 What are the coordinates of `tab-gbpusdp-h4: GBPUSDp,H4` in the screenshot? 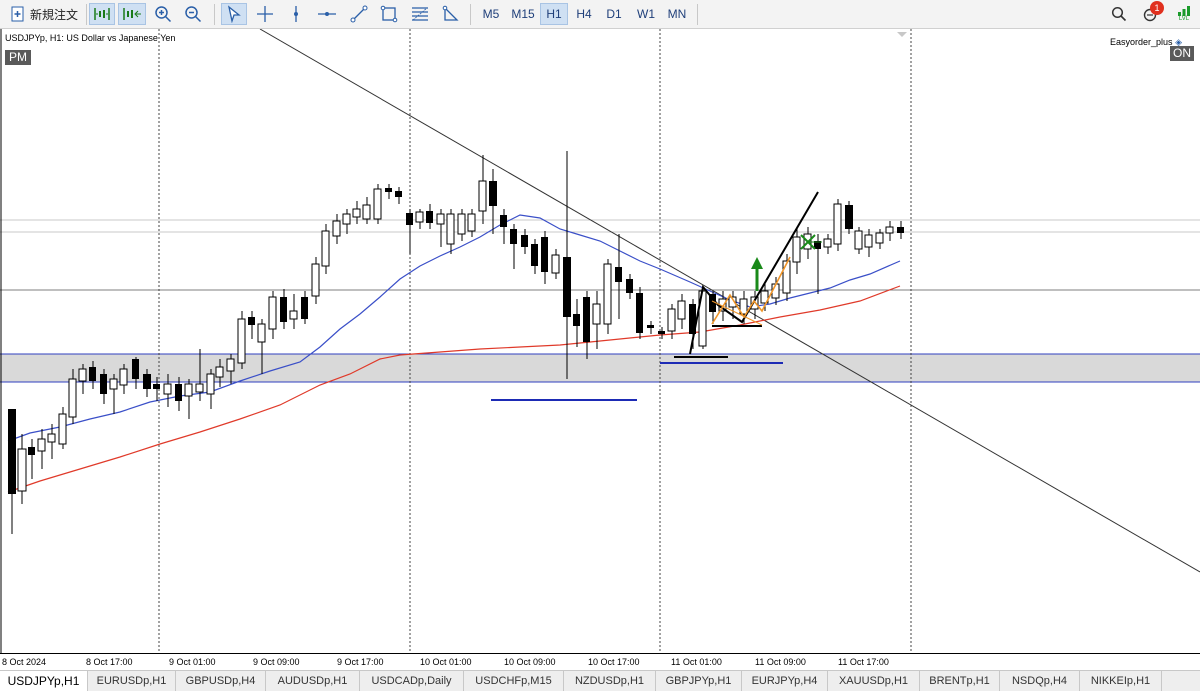 It's located at (221, 681).